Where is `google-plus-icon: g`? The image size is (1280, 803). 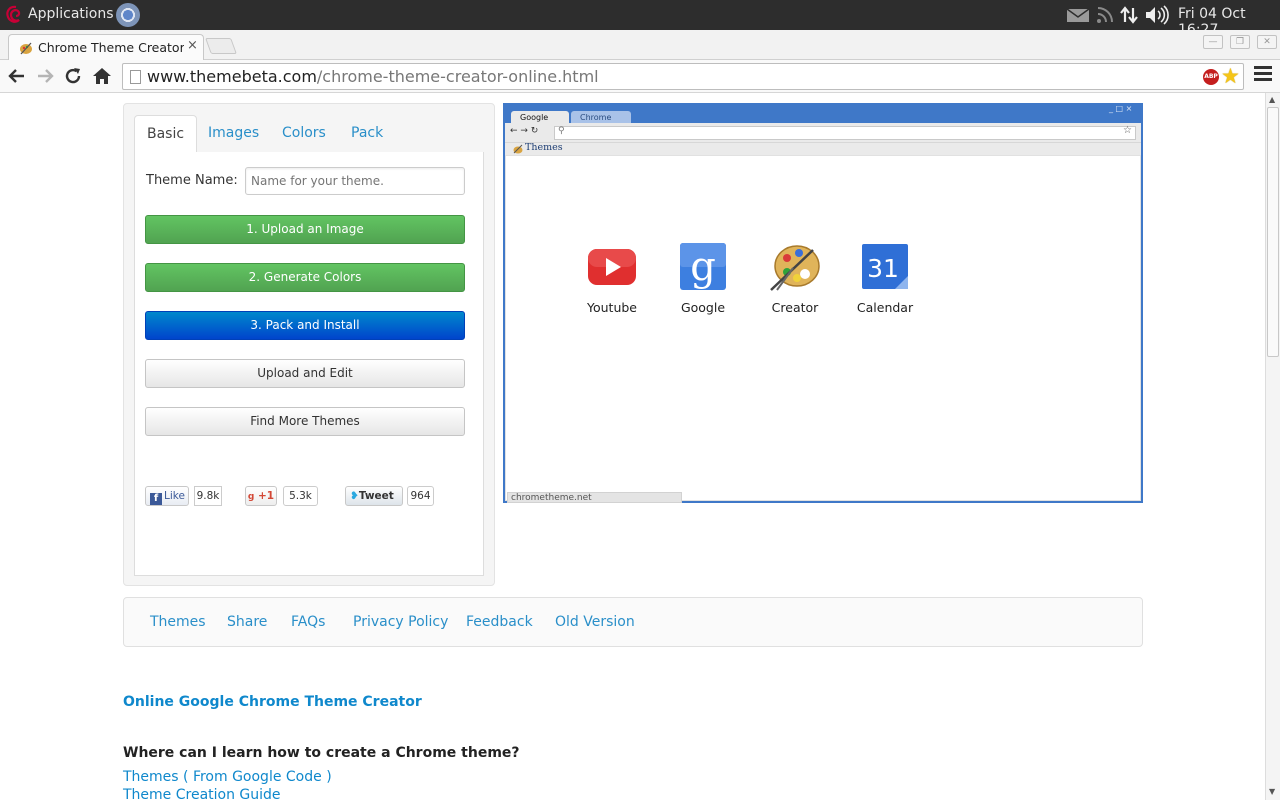
google-plus-icon: g is located at coordinates (251, 497).